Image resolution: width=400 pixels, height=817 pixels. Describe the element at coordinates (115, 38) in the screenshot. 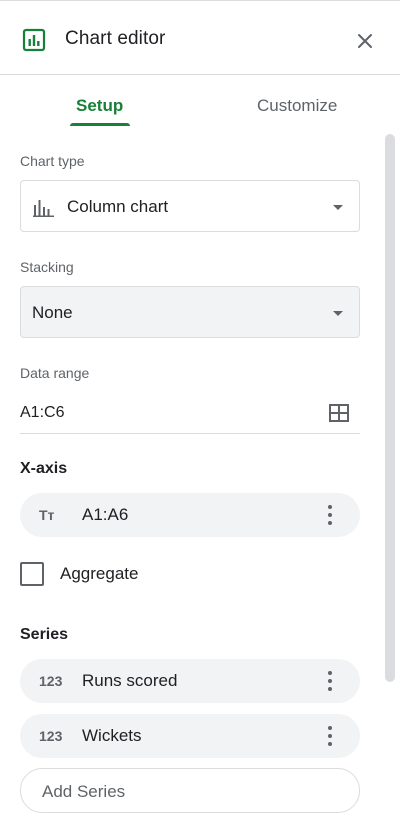

I see `page-title: Chart editor` at that location.